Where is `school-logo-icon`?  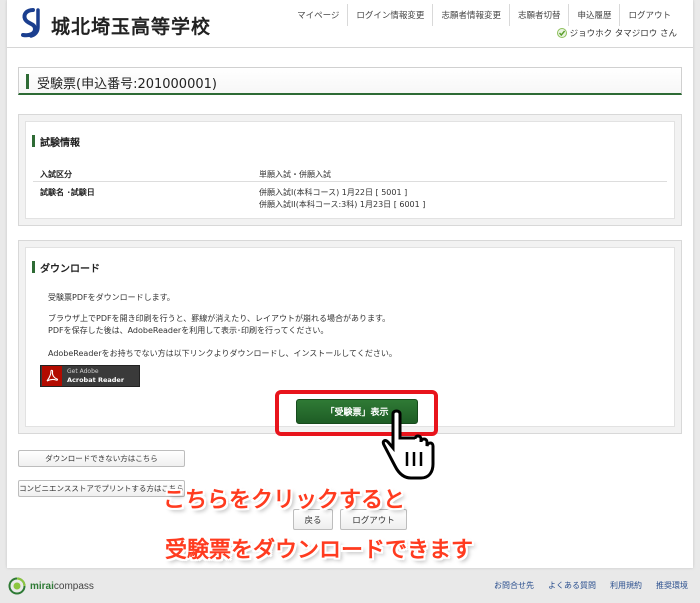
school-logo-icon is located at coordinates (30, 23).